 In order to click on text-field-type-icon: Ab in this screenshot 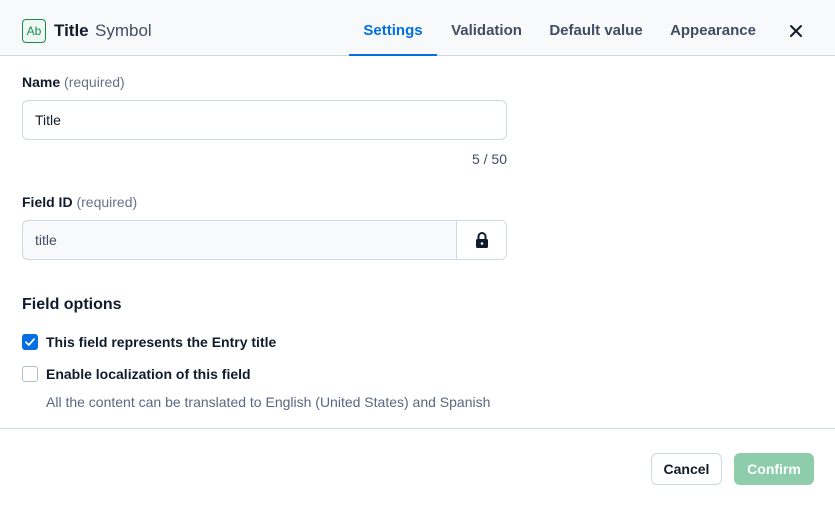, I will do `click(34, 31)`.